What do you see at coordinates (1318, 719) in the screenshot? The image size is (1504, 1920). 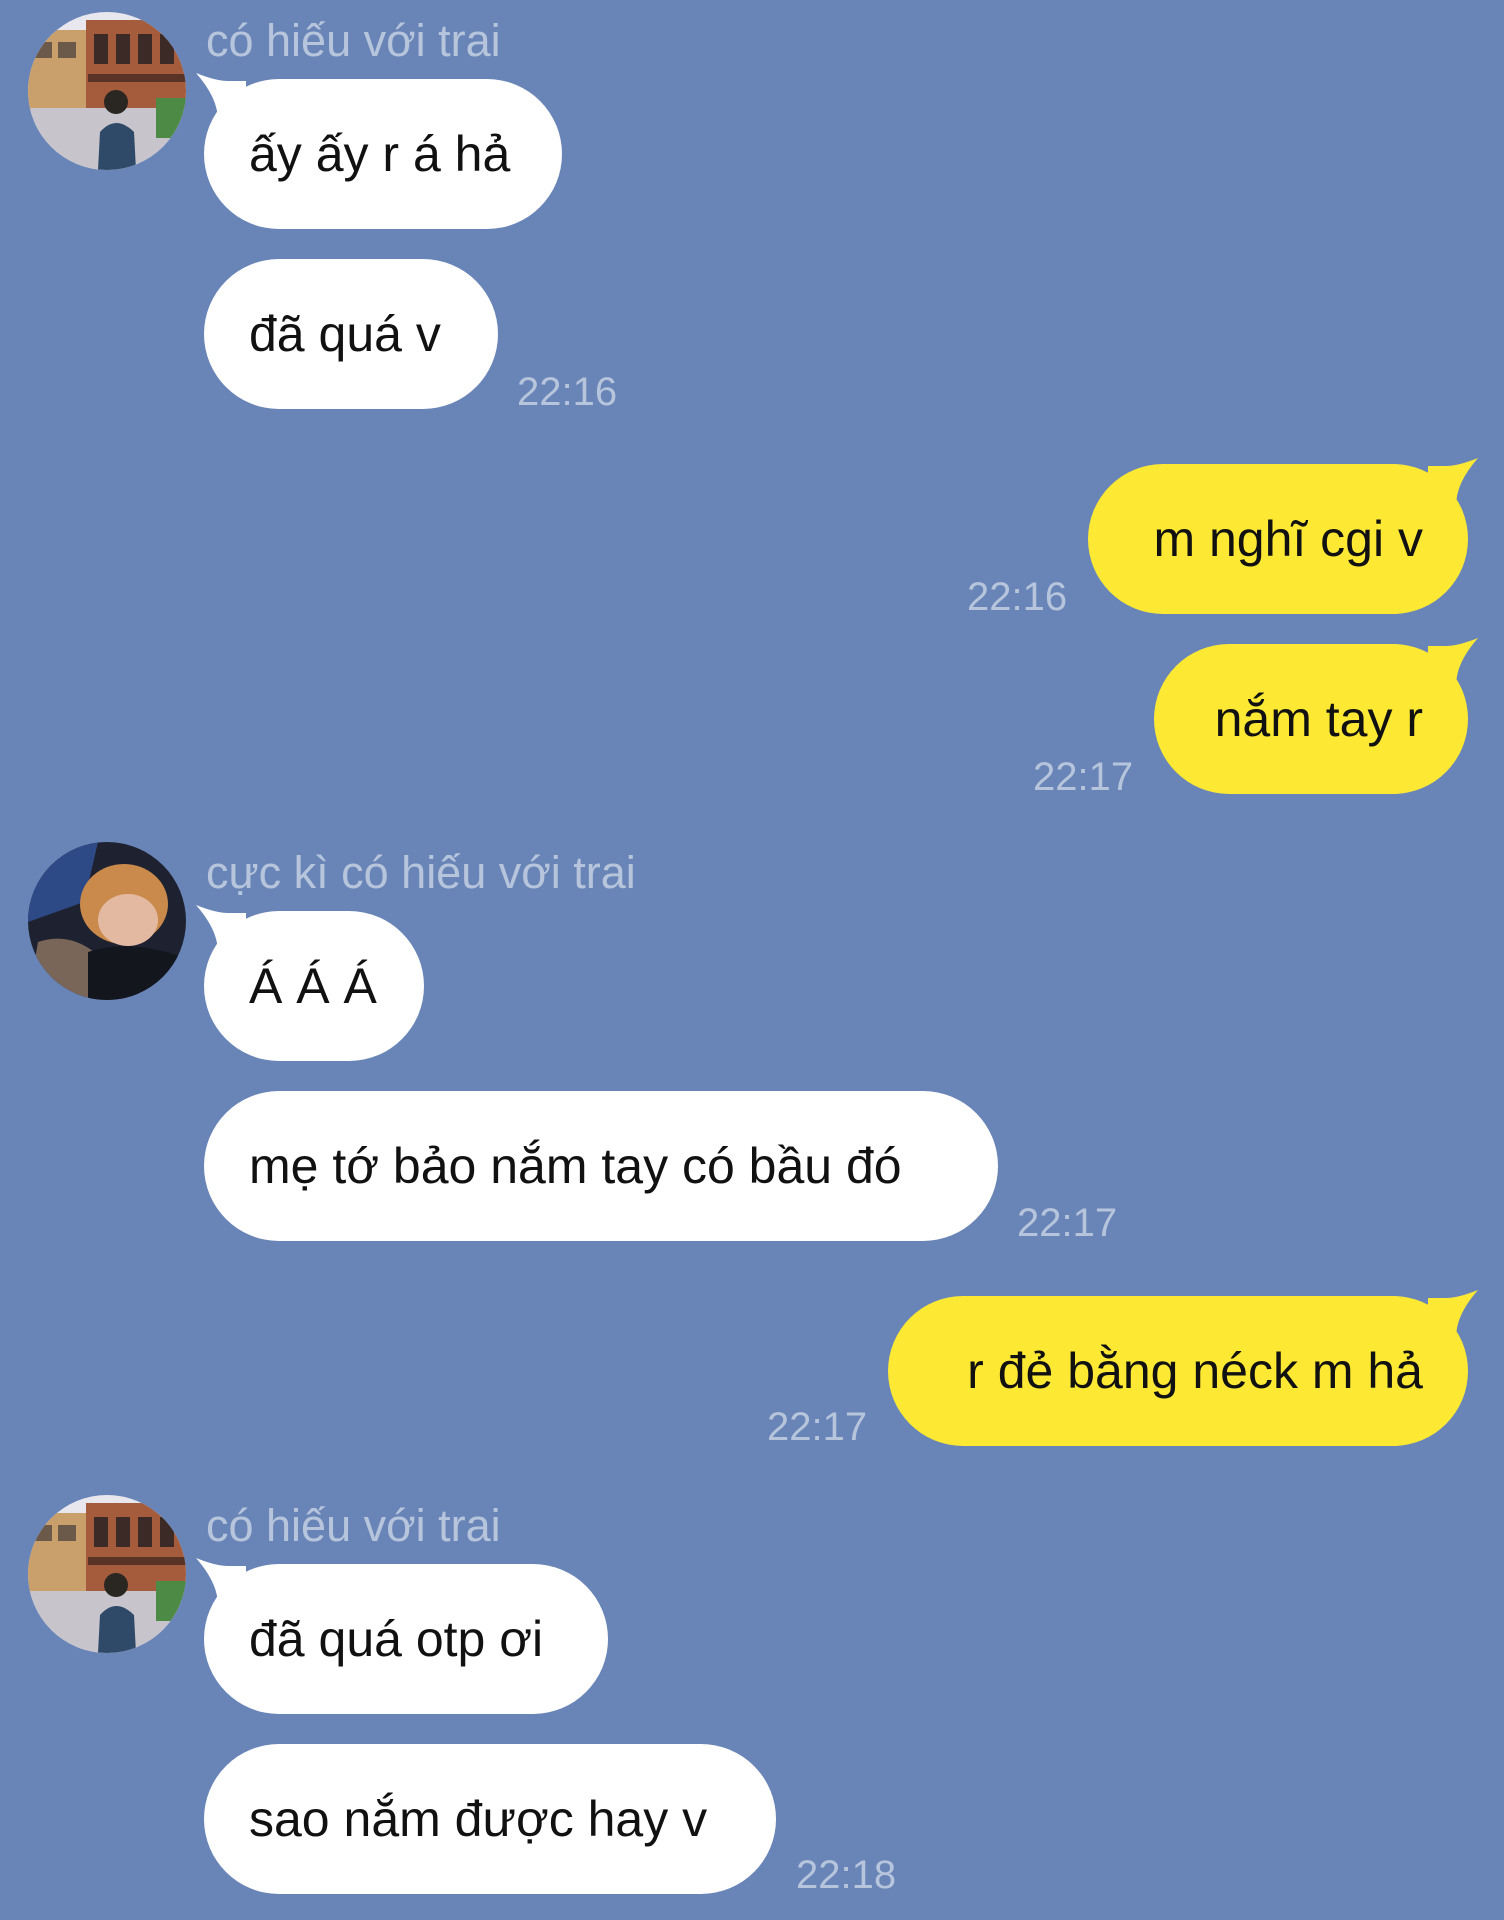 I see `message-text: nắm tay r` at bounding box center [1318, 719].